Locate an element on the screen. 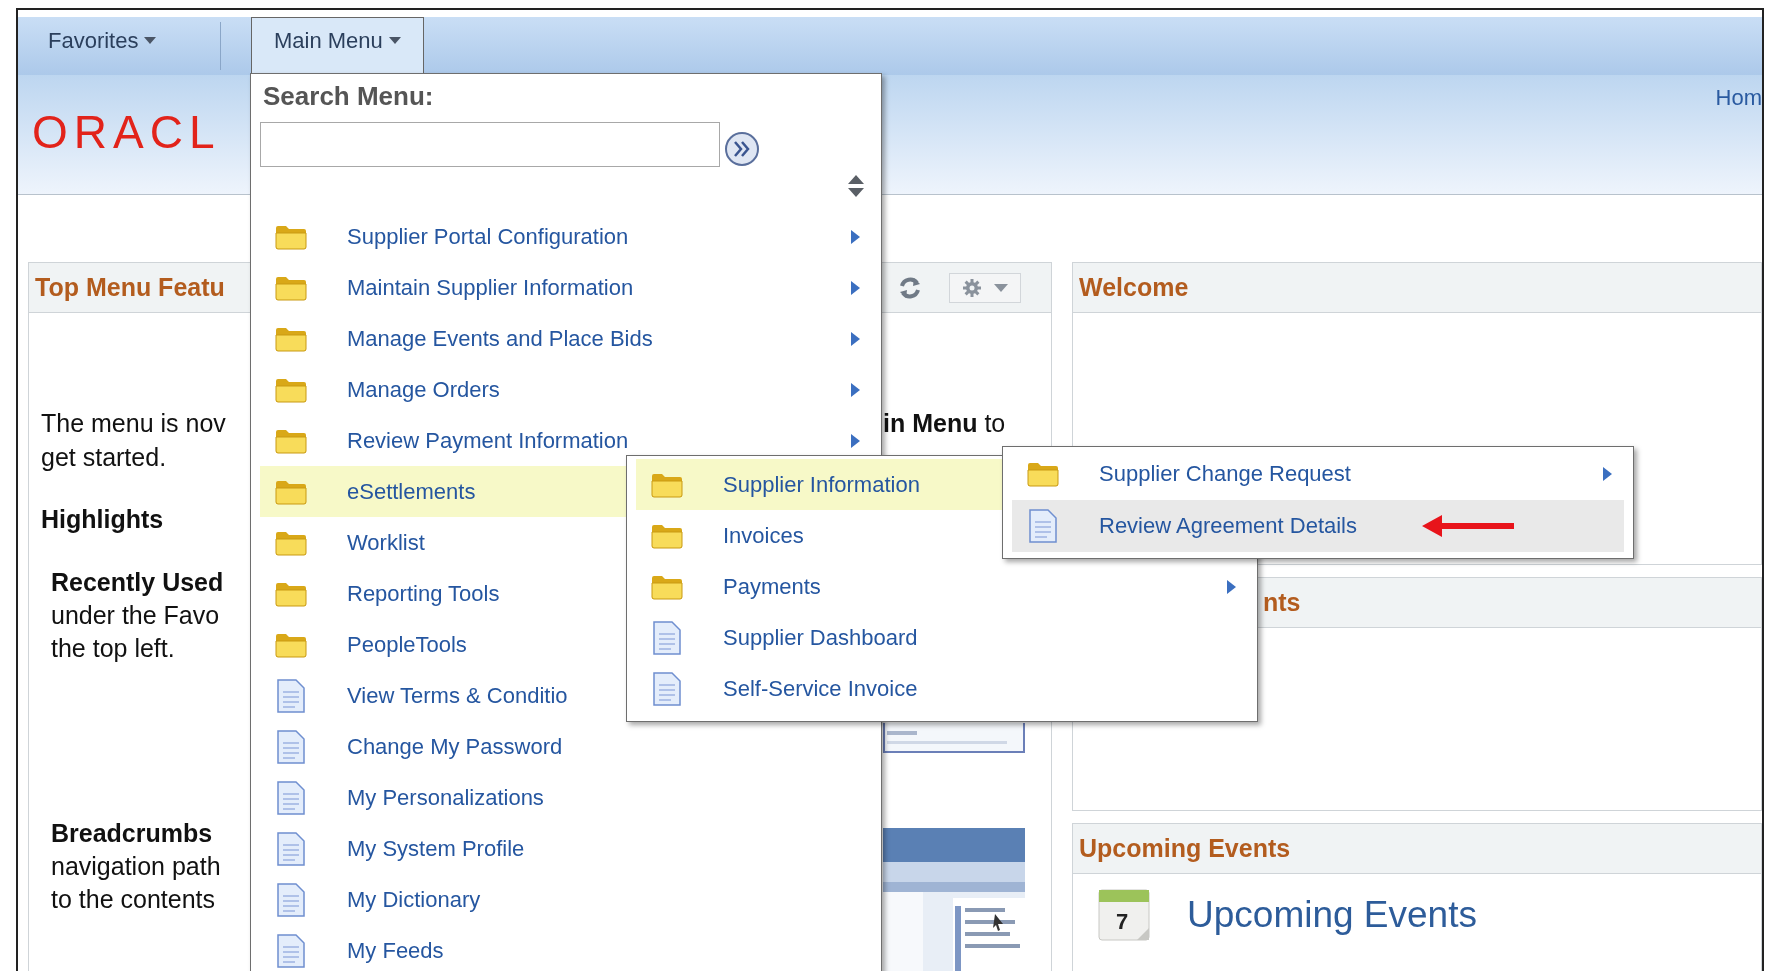 Image resolution: width=1769 pixels, height=971 pixels. section-text: to the contents is located at coordinates (133, 899).